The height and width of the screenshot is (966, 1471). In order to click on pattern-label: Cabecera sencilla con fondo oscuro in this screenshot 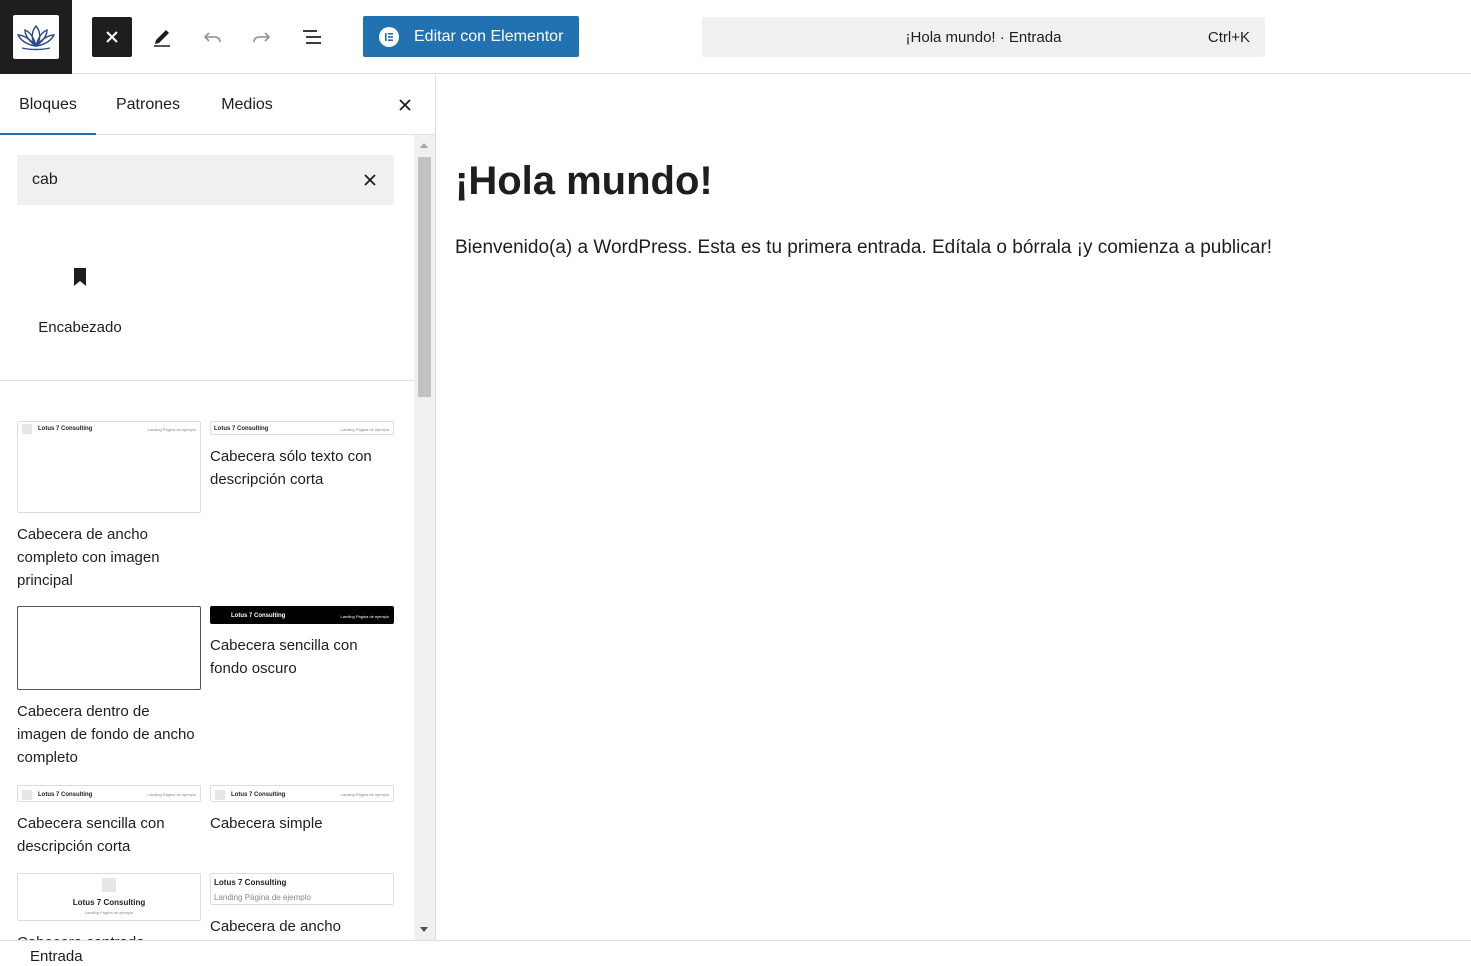, I will do `click(284, 657)`.